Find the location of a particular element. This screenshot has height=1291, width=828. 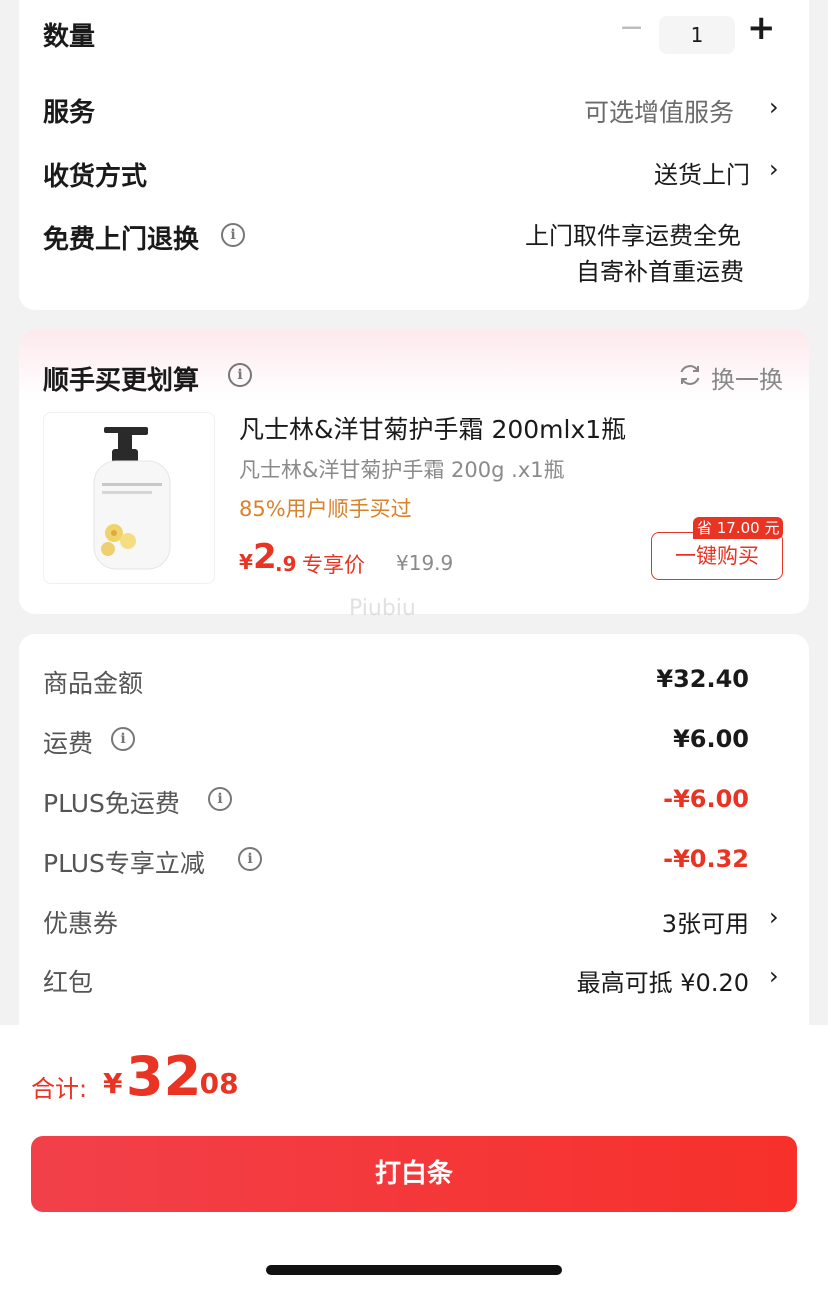

goods-amount-label: 商品金额 is located at coordinates (93, 683).